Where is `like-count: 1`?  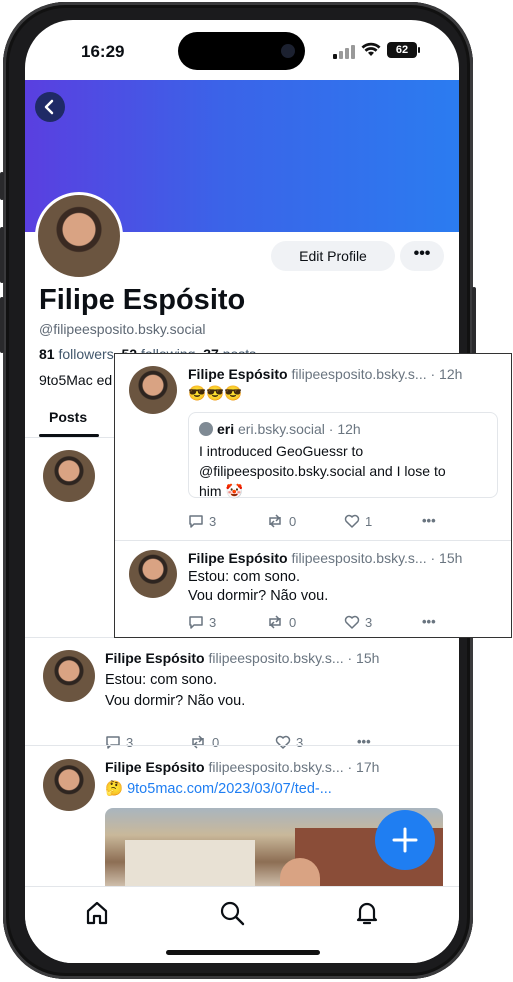 like-count: 1 is located at coordinates (369, 521).